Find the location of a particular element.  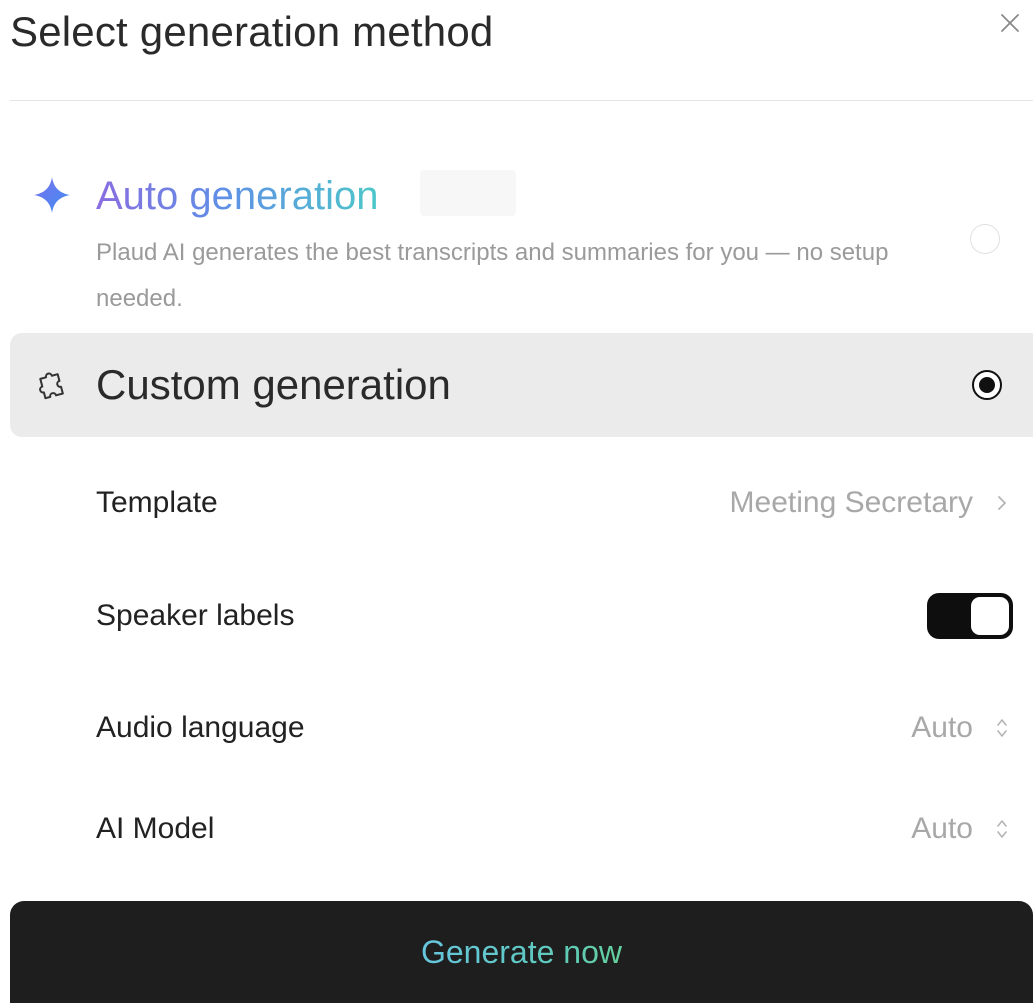

chevron-right-icon is located at coordinates (1002, 503).